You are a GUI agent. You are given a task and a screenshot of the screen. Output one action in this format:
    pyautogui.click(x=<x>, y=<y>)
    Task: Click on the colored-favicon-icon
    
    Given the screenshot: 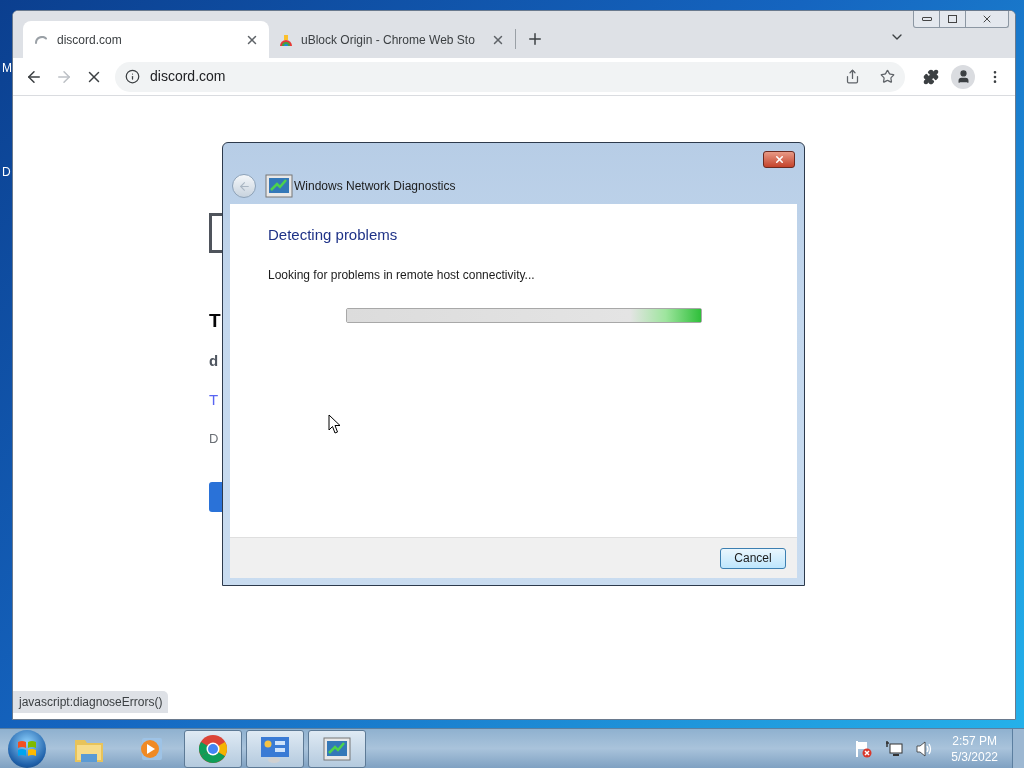 What is the action you would take?
    pyautogui.click(x=286, y=39)
    